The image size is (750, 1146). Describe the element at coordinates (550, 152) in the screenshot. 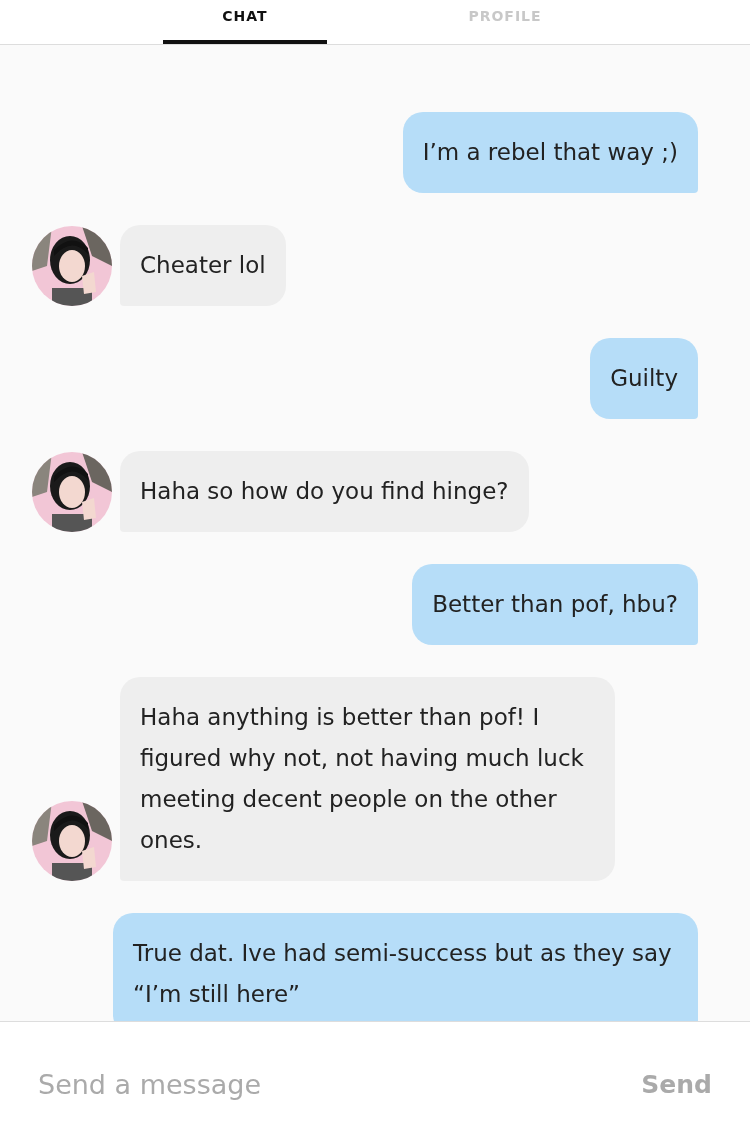

I see `message-bubble: I’m a rebel that way ;)` at that location.